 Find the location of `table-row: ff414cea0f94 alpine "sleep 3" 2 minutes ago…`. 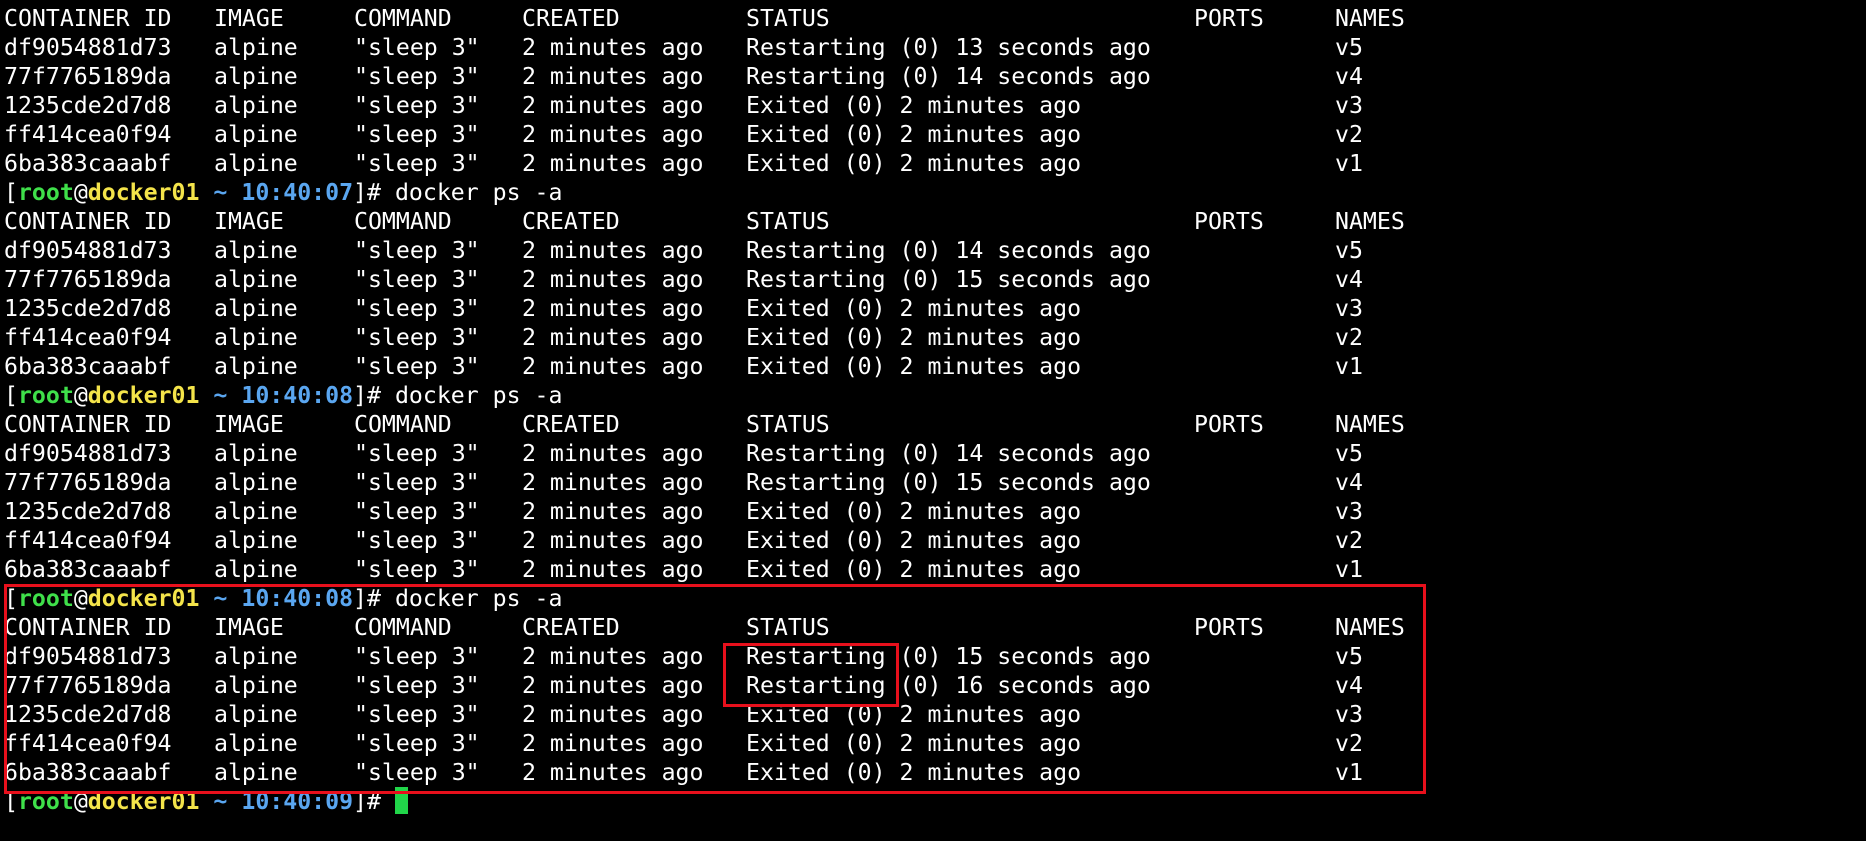

table-row: ff414cea0f94 alpine "sleep 3" 2 minutes ago… is located at coordinates (933, 743).